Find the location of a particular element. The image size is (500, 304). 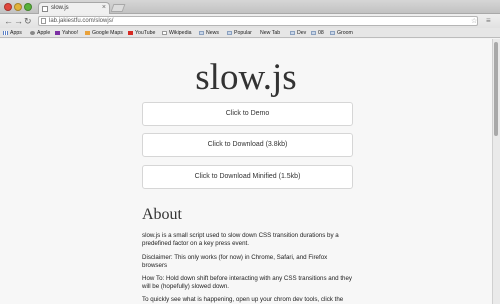

apps-grid-icon is located at coordinates (5, 32).